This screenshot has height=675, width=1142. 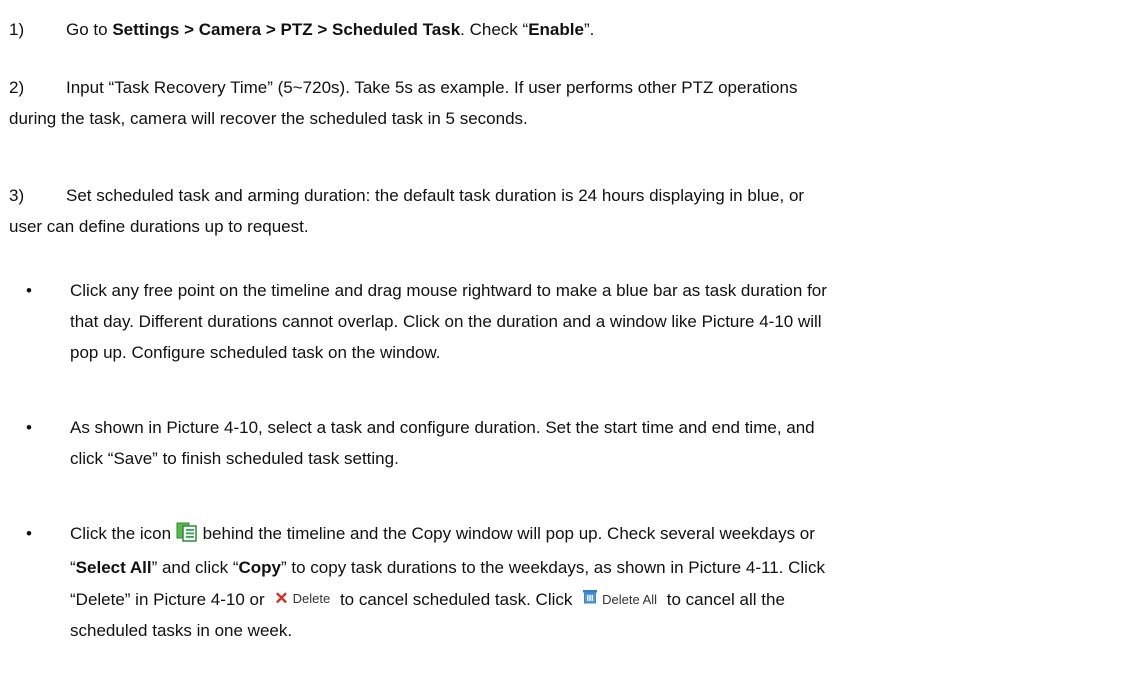 I want to click on bullet-text: to cancel all the, so click(x=725, y=599).